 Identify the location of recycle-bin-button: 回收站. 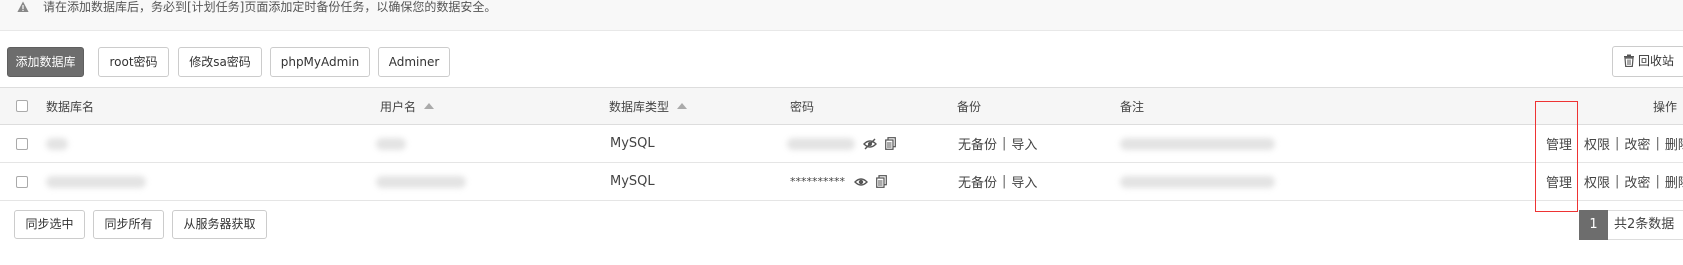
(1647, 61).